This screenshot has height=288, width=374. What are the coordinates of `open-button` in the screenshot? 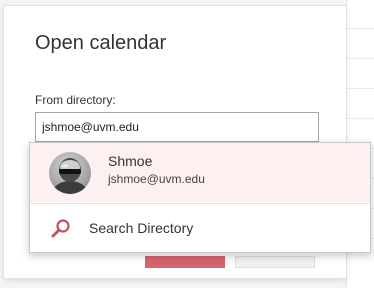 It's located at (185, 262).